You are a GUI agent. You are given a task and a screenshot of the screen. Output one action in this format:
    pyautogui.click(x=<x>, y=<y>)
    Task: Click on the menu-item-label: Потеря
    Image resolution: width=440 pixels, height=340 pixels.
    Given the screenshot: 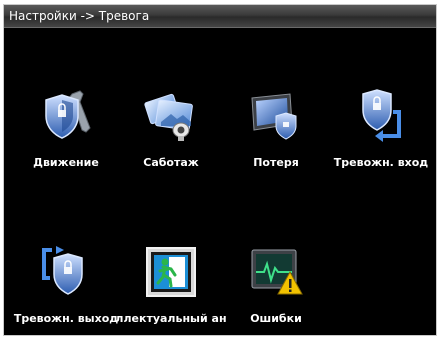 What is the action you would take?
    pyautogui.click(x=276, y=162)
    